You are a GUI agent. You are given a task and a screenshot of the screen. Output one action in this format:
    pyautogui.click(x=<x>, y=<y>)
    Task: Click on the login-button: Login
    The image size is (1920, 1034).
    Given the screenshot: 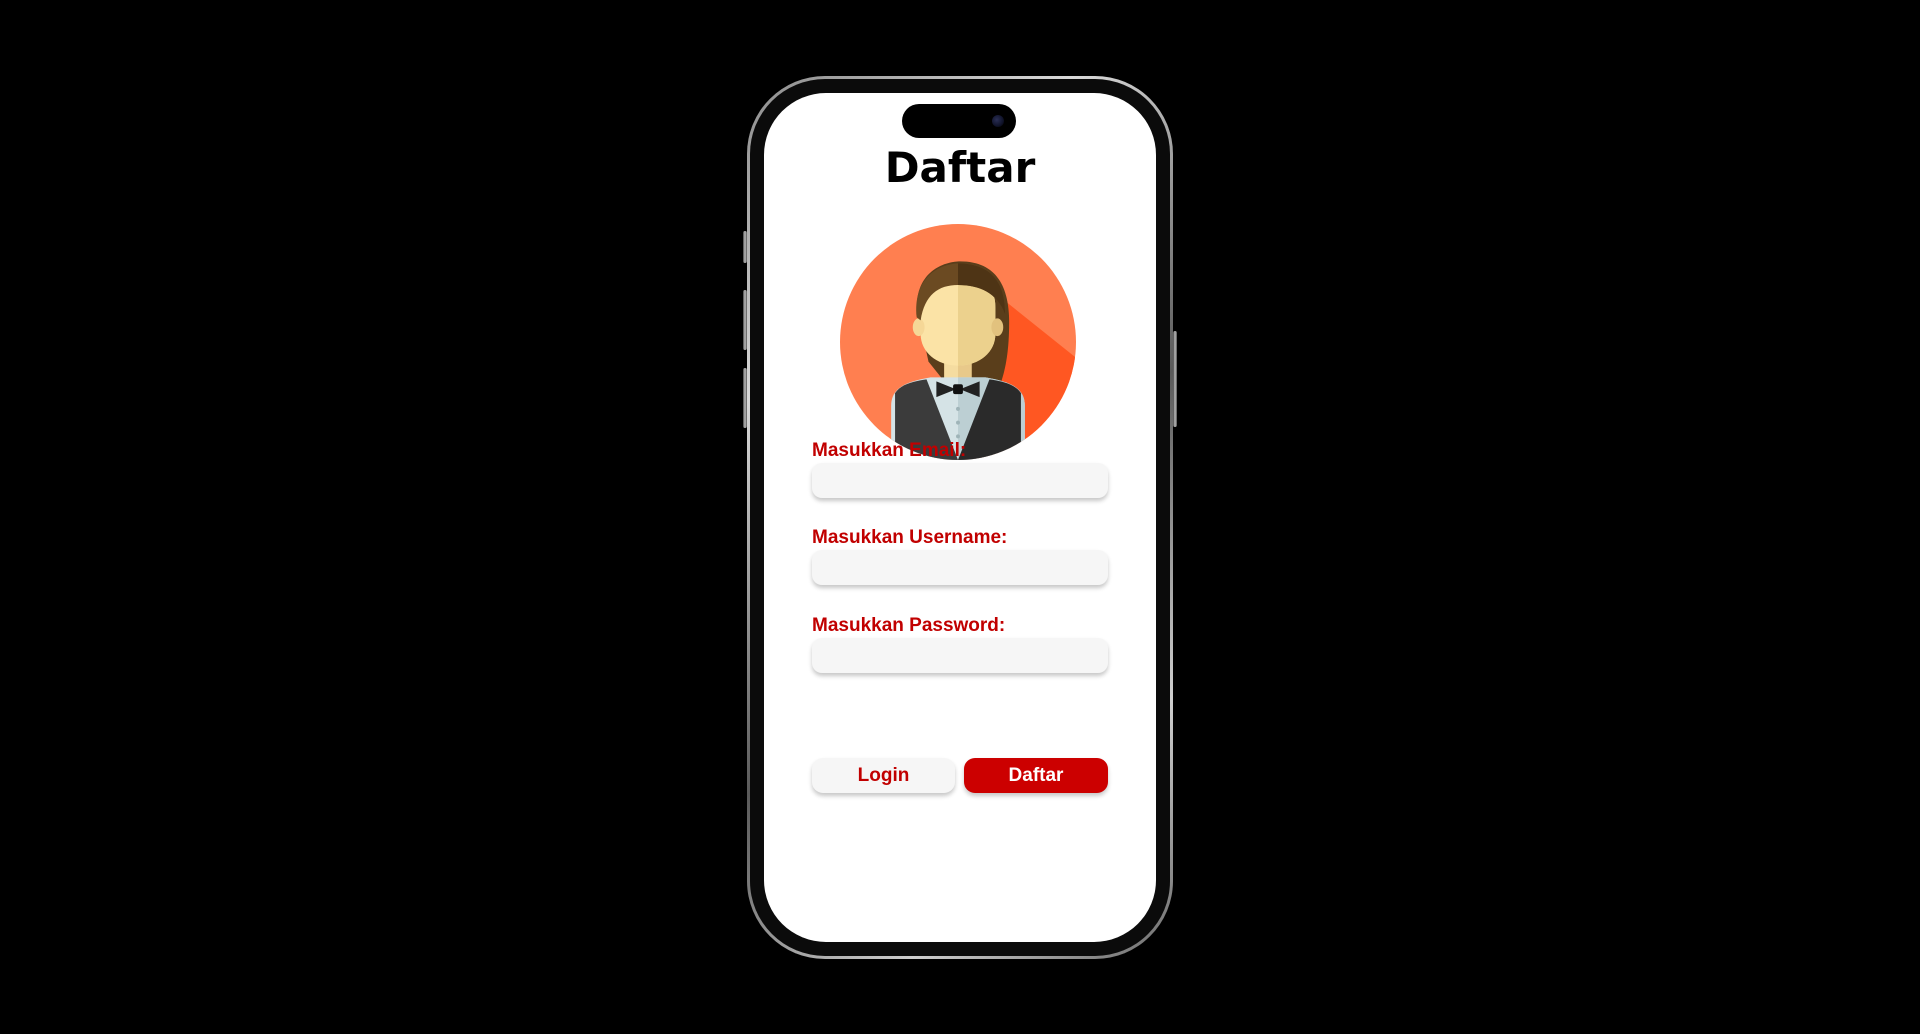 What is the action you would take?
    pyautogui.click(x=883, y=775)
    